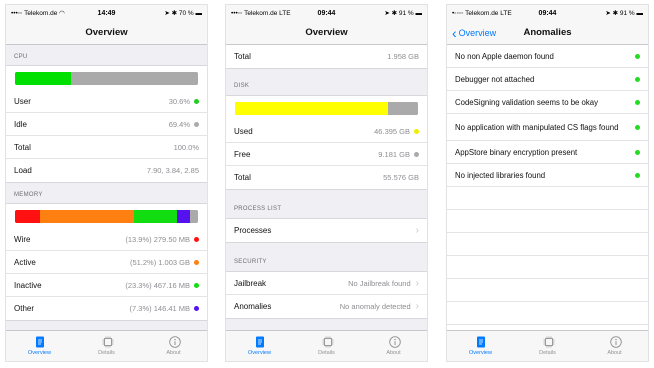  What do you see at coordinates (242, 86) in the screenshot?
I see `section-header-disk: DISK` at bounding box center [242, 86].